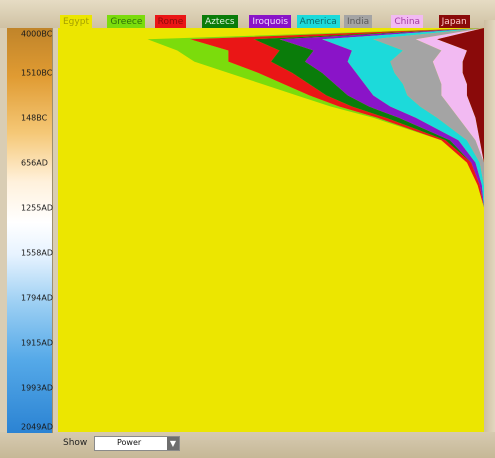 The height and width of the screenshot is (458, 495). What do you see at coordinates (76, 22) in the screenshot?
I see `legend-item-egypt: Egypt` at bounding box center [76, 22].